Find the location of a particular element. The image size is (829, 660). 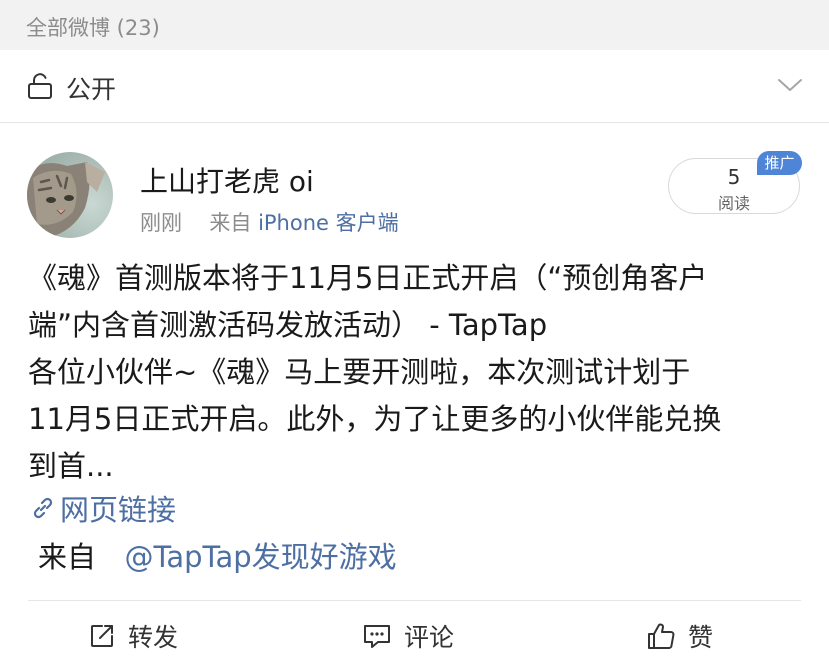

post-meta: 刚刚 来自 iPhone 客户端 is located at coordinates (269, 222).